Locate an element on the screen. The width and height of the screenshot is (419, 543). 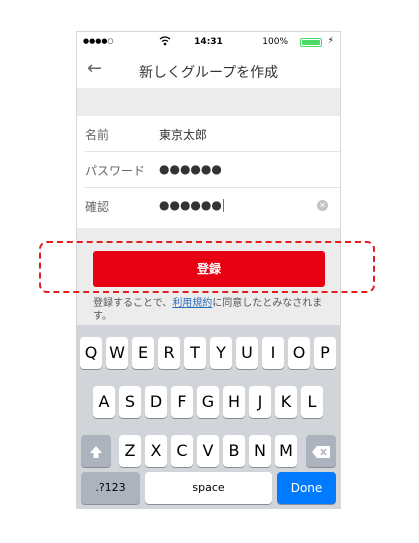
key-f: F is located at coordinates (182, 402).